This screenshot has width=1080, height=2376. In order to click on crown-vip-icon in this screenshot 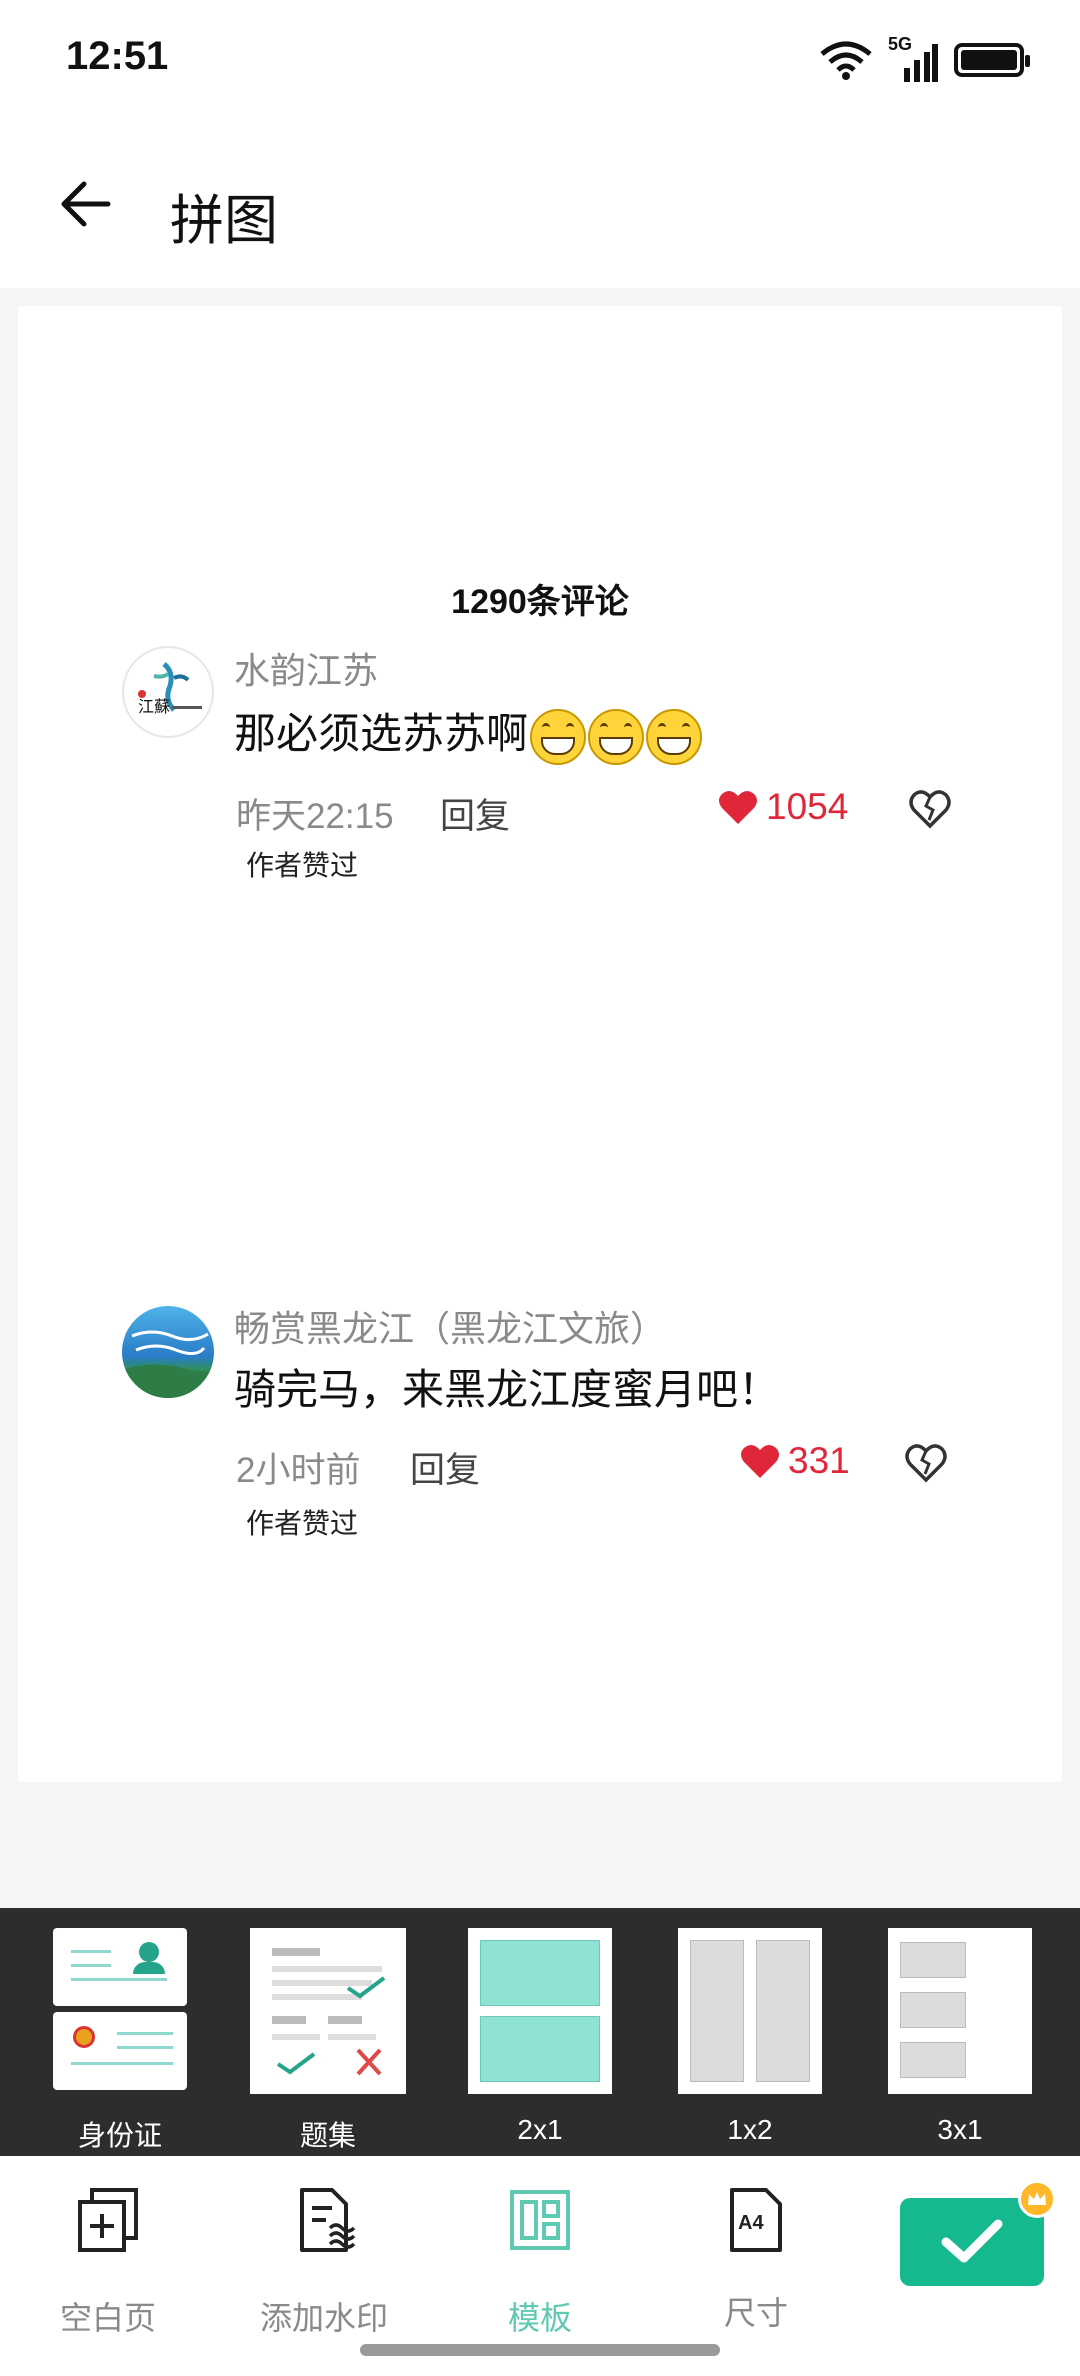, I will do `click(1037, 2199)`.